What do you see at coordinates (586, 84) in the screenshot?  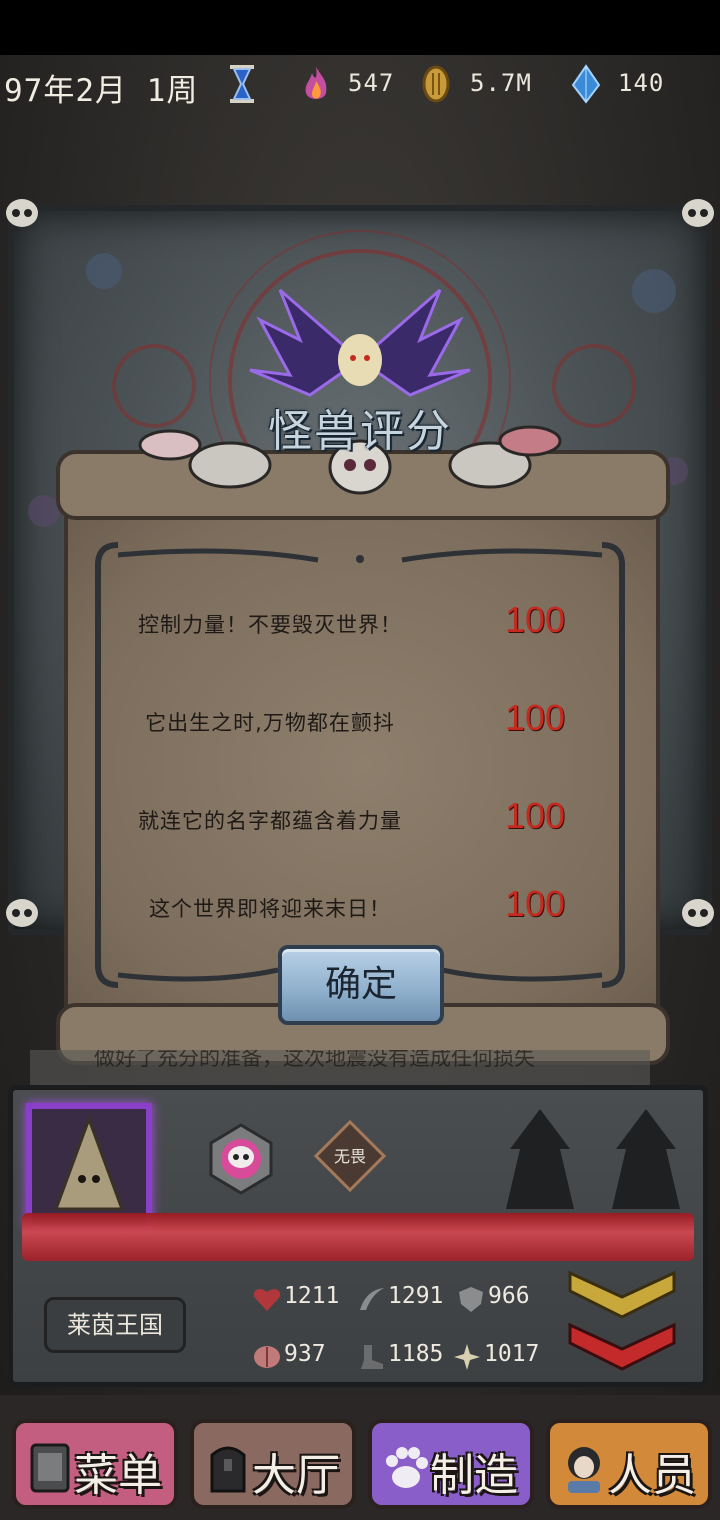 I see `crystal-icon` at bounding box center [586, 84].